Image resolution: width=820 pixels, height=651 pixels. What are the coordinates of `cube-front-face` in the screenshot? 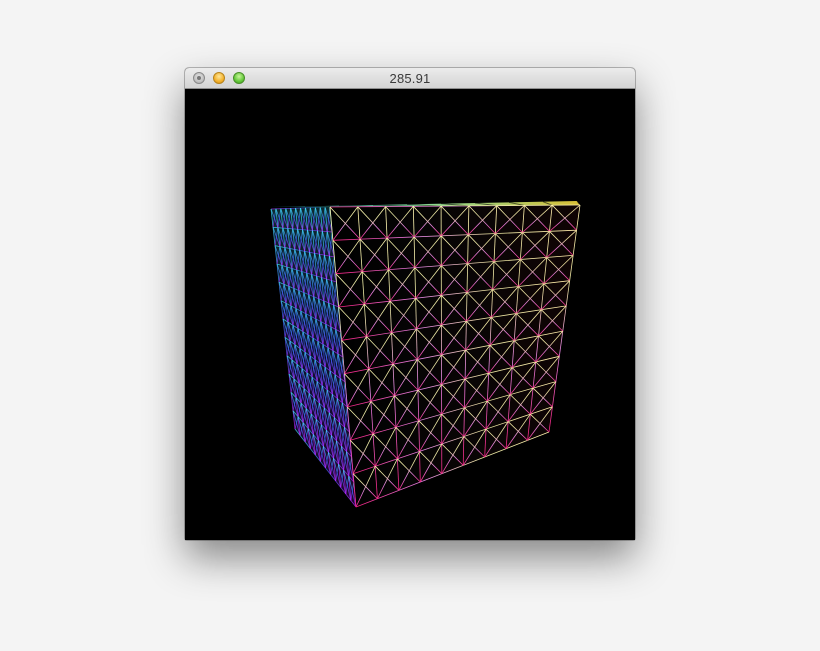 It's located at (455, 356).